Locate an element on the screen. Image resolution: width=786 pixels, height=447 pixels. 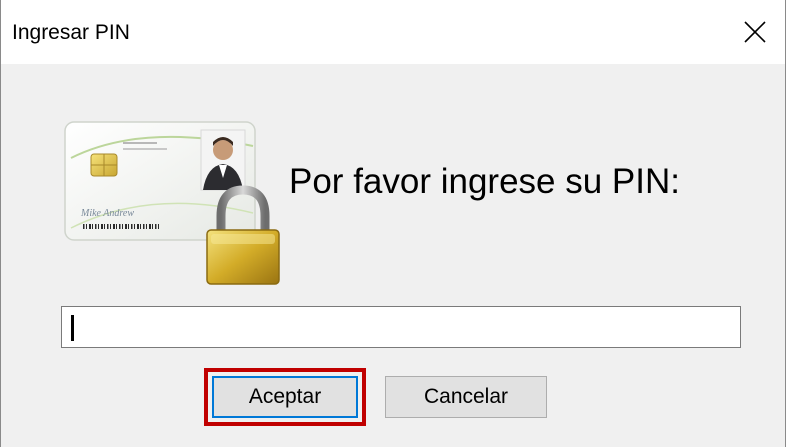
cancel-button: Cancelar is located at coordinates (466, 397).